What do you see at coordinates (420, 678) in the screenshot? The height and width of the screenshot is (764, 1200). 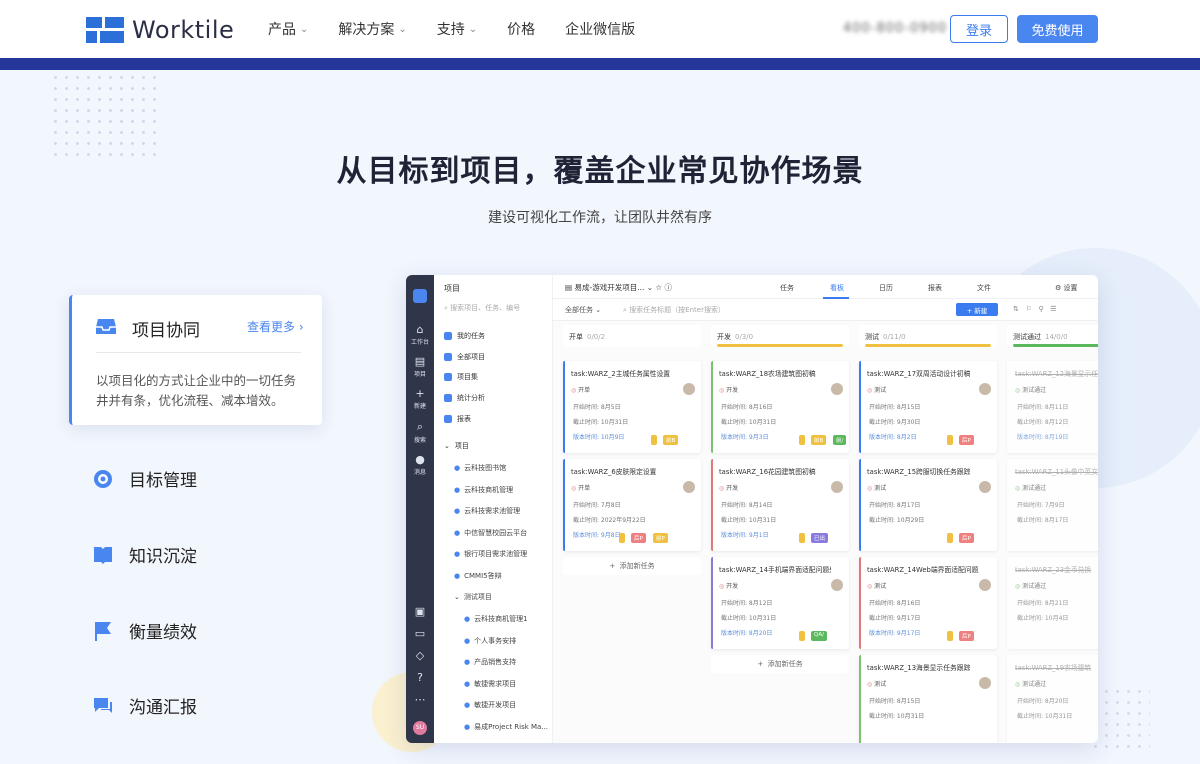 I see `rail-help-icon: ?` at bounding box center [420, 678].